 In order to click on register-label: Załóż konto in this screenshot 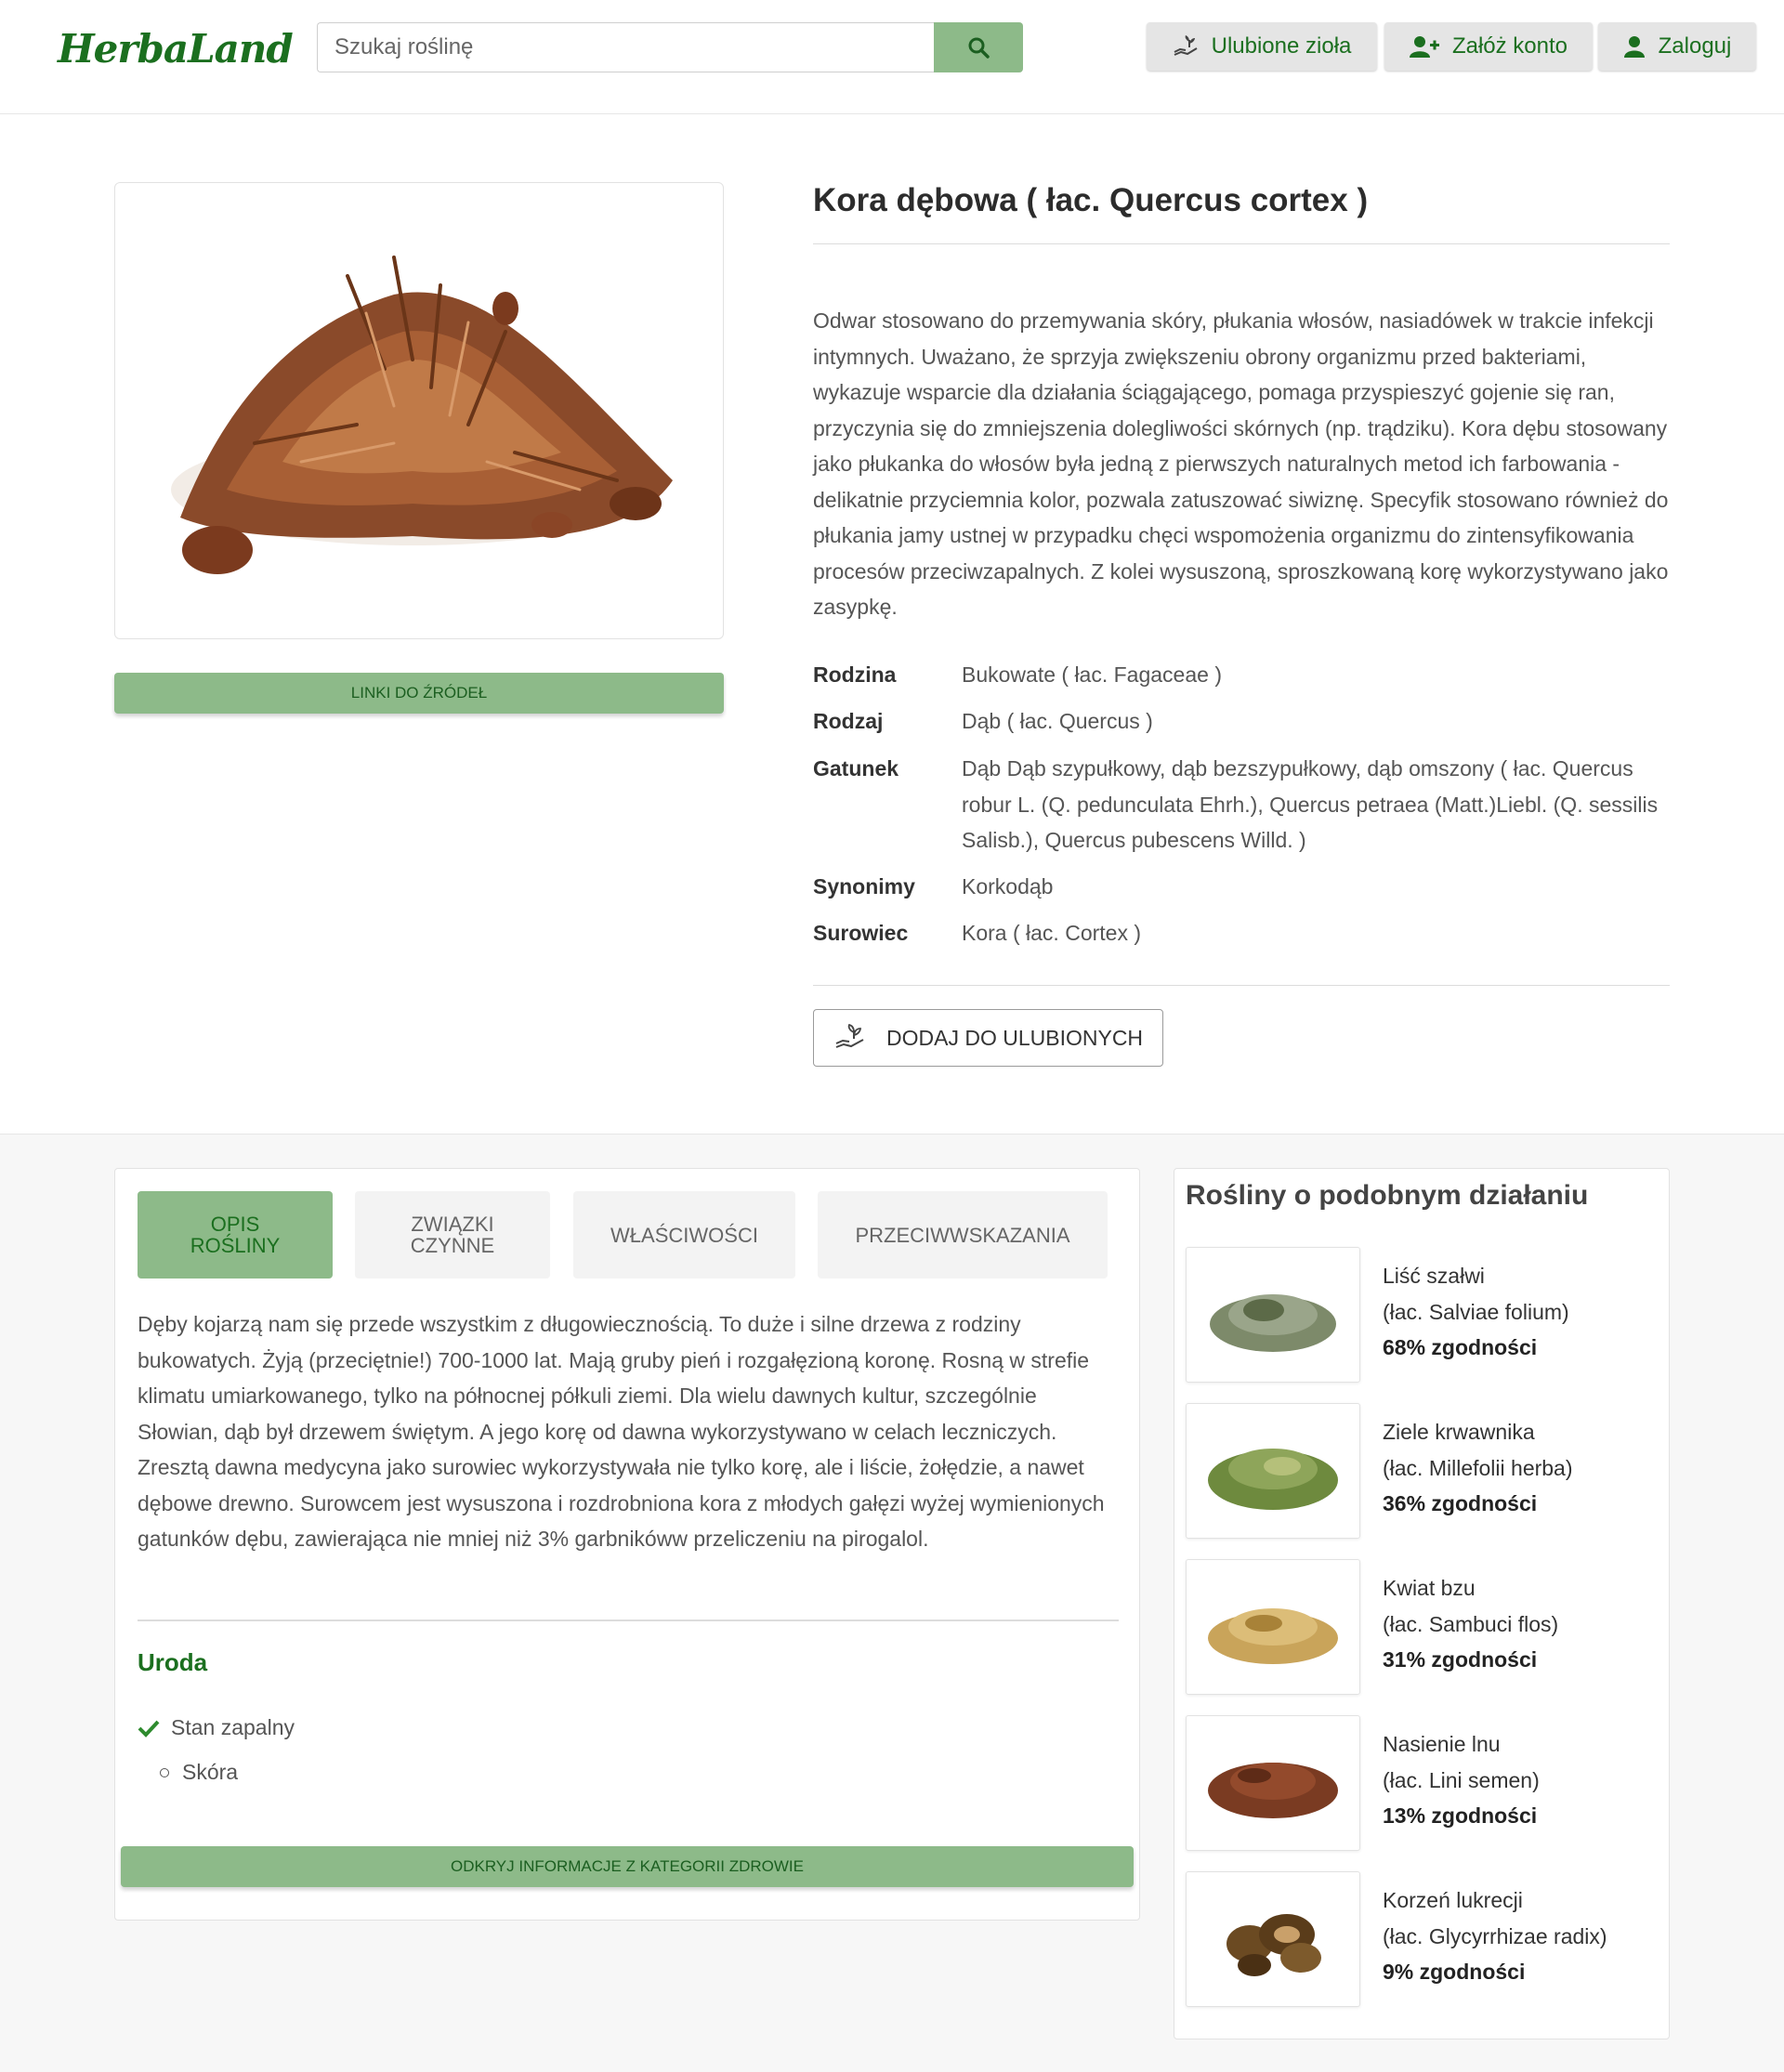, I will do `click(1509, 46)`.